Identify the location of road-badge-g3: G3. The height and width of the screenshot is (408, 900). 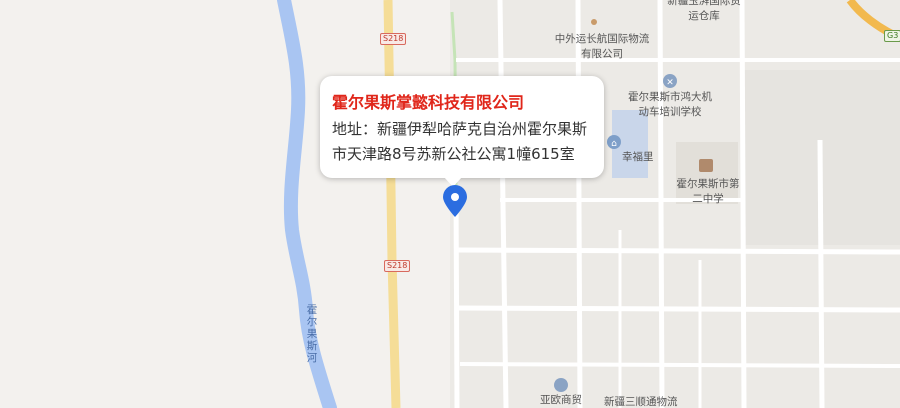
(892, 36).